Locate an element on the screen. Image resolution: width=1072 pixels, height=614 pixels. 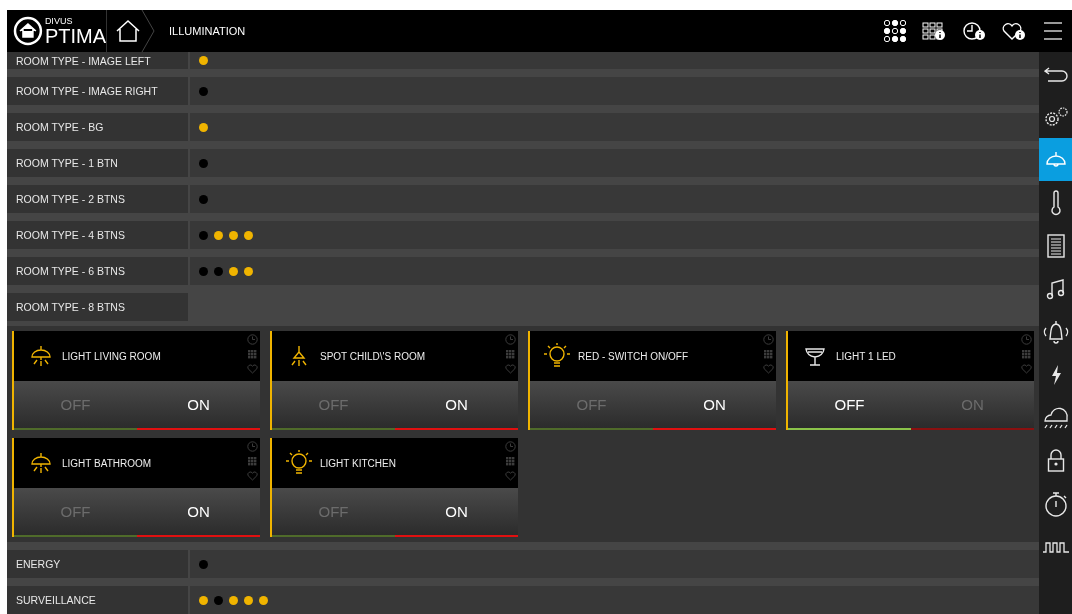
rain-cloud-icon is located at coordinates (1056, 417).